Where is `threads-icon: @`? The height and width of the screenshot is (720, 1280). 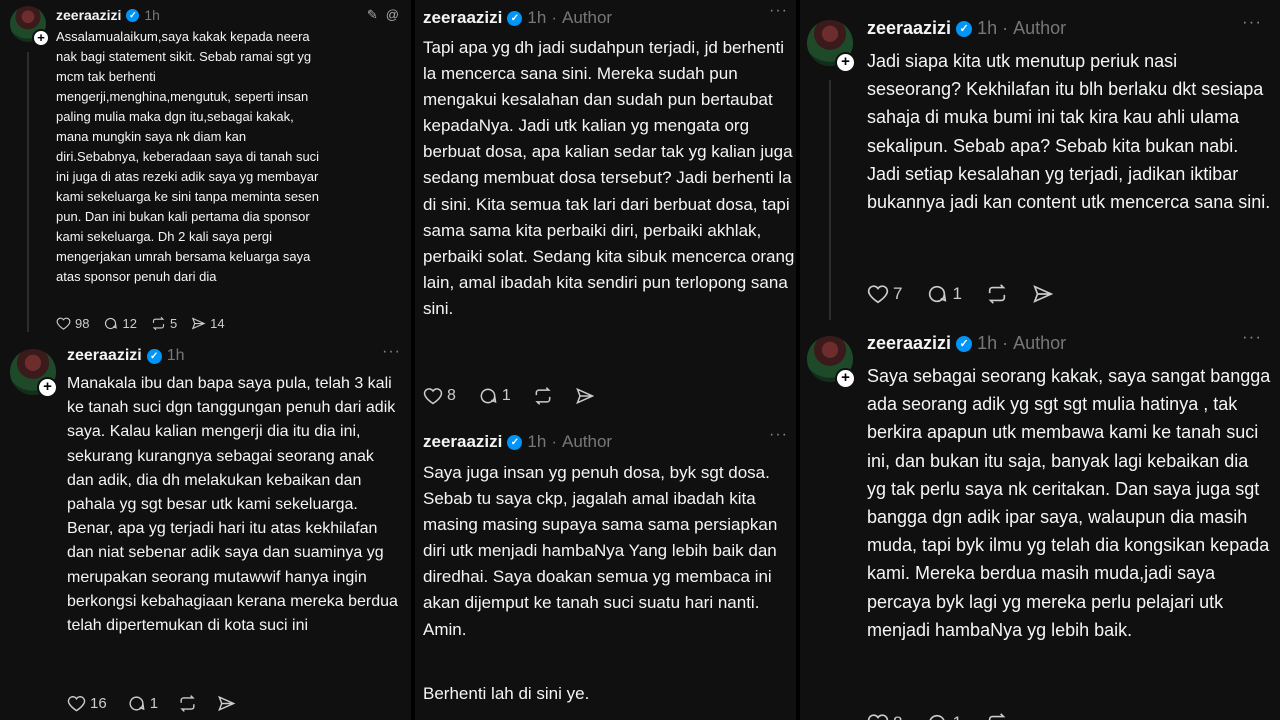
threads-icon: @ is located at coordinates (392, 15).